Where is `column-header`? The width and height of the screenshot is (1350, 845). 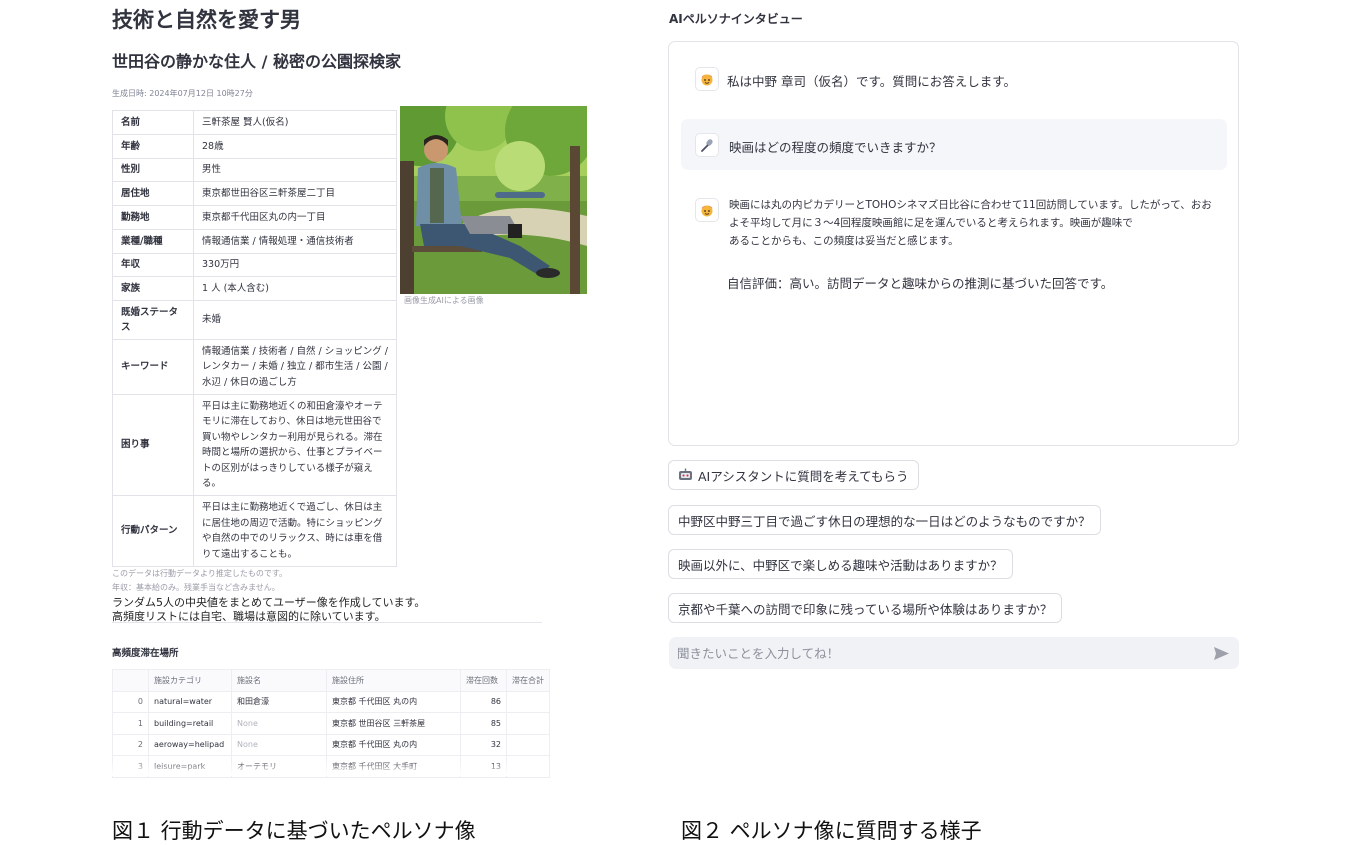
column-header is located at coordinates (130, 680).